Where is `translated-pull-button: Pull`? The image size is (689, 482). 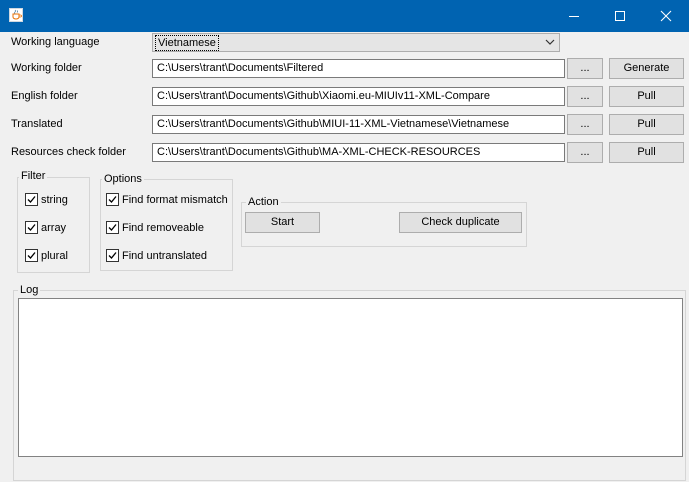
translated-pull-button: Pull is located at coordinates (646, 124).